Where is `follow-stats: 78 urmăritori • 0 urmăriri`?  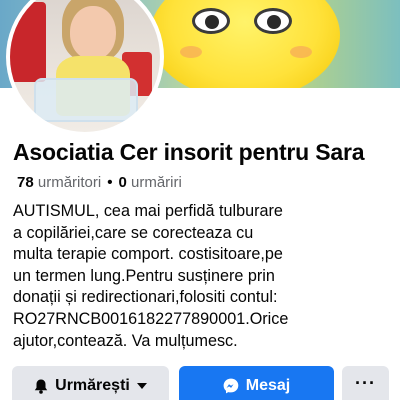
follow-stats: 78 urmăritori • 0 urmăriri is located at coordinates (99, 182).